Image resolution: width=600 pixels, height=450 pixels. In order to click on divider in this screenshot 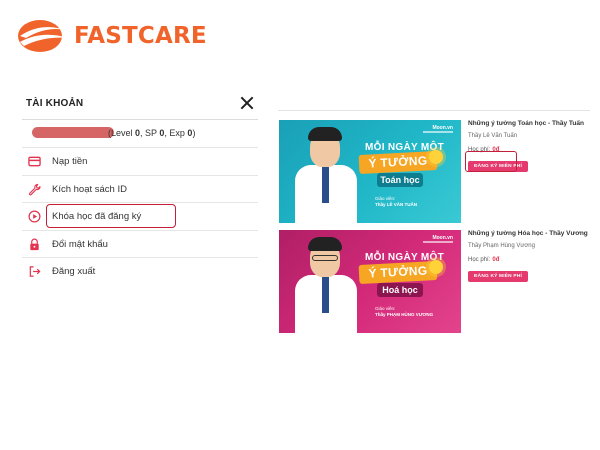, I will do `click(434, 110)`.